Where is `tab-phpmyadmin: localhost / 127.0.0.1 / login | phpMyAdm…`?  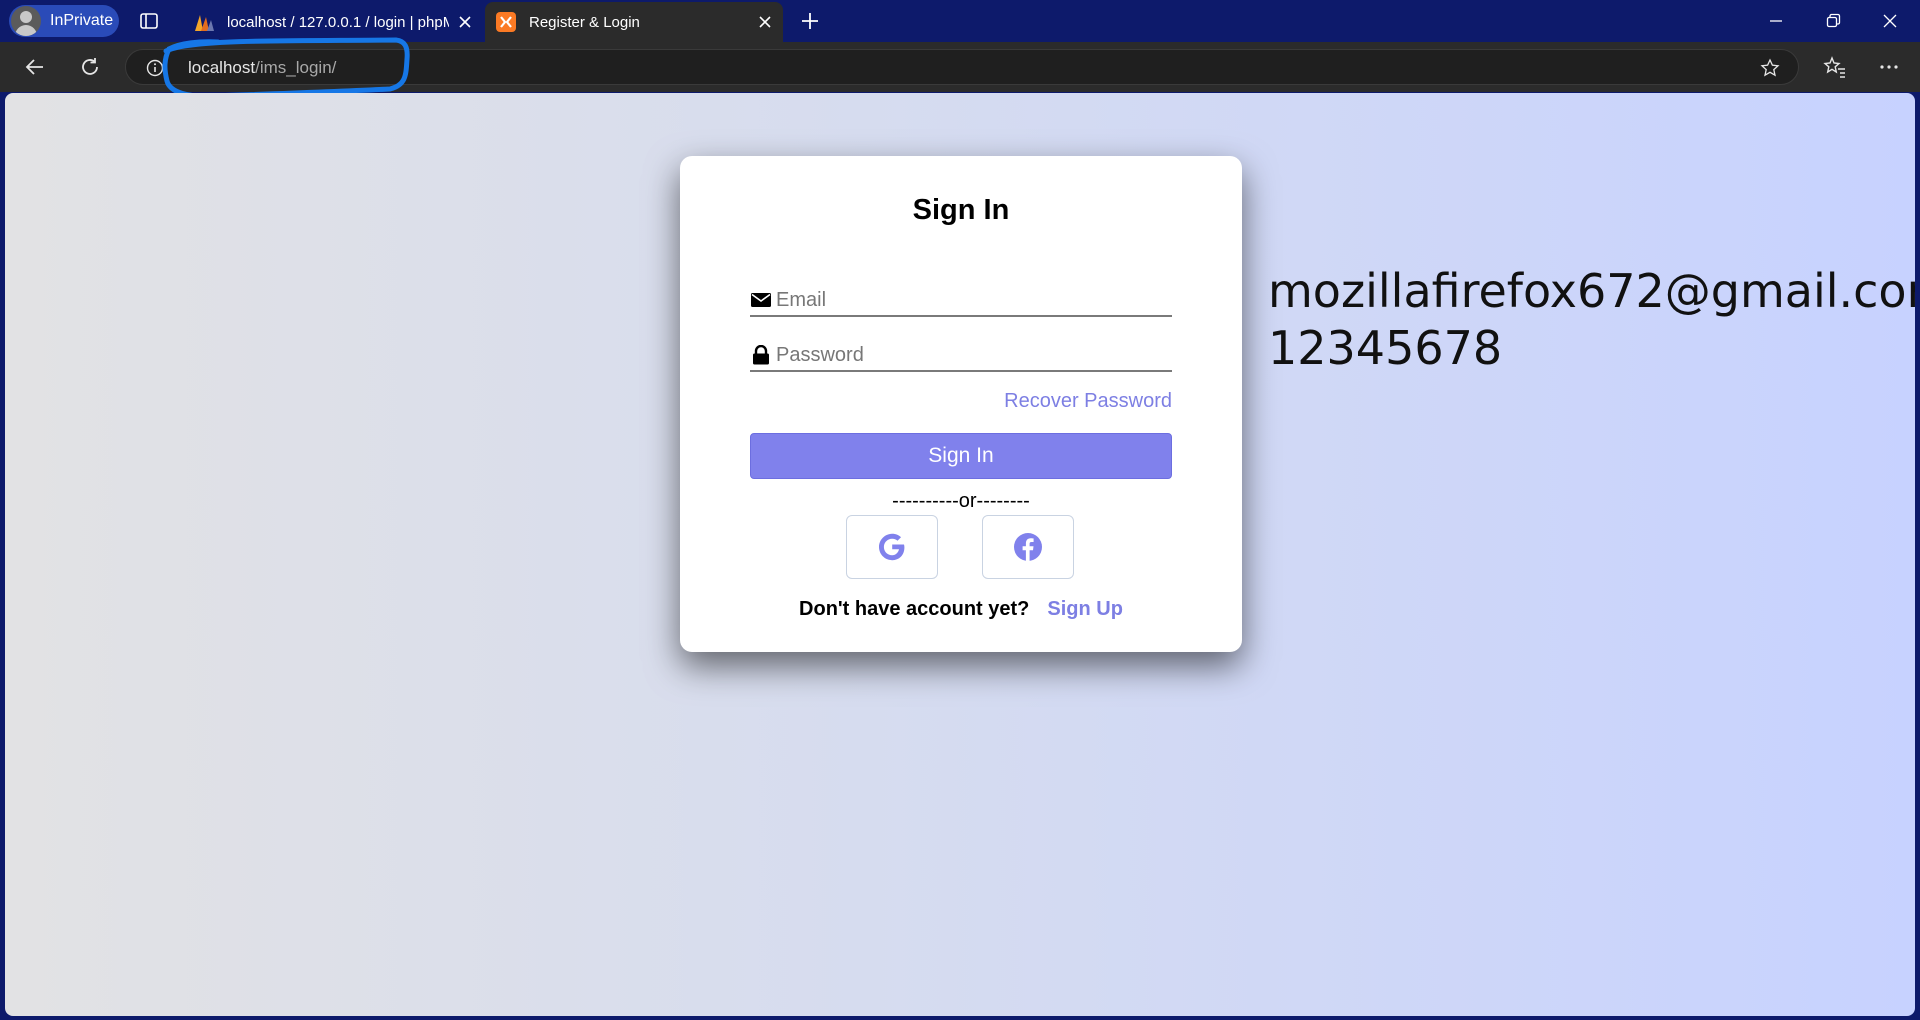 tab-phpmyadmin: localhost / 127.0.0.1 / login | phpMyAdm… is located at coordinates (333, 22).